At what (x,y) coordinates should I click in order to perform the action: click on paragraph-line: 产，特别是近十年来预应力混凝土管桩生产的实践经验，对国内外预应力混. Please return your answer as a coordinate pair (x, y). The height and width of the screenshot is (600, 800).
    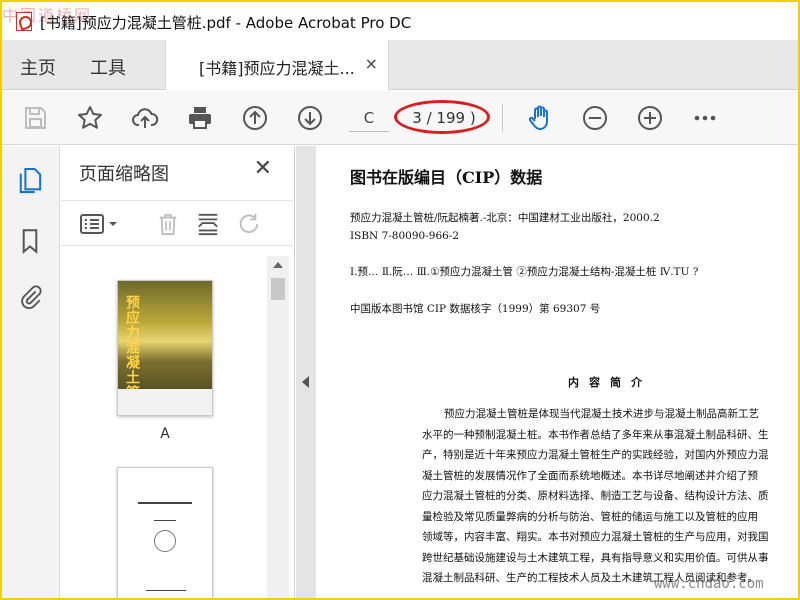
    Looking at the image, I should click on (595, 455).